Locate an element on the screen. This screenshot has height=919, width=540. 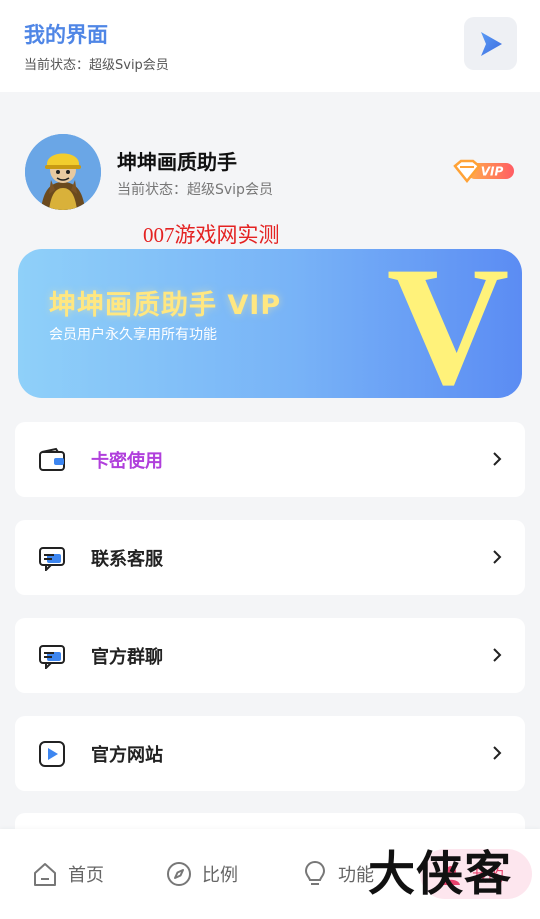
nav-features: 功能 is located at coordinates (338, 874).